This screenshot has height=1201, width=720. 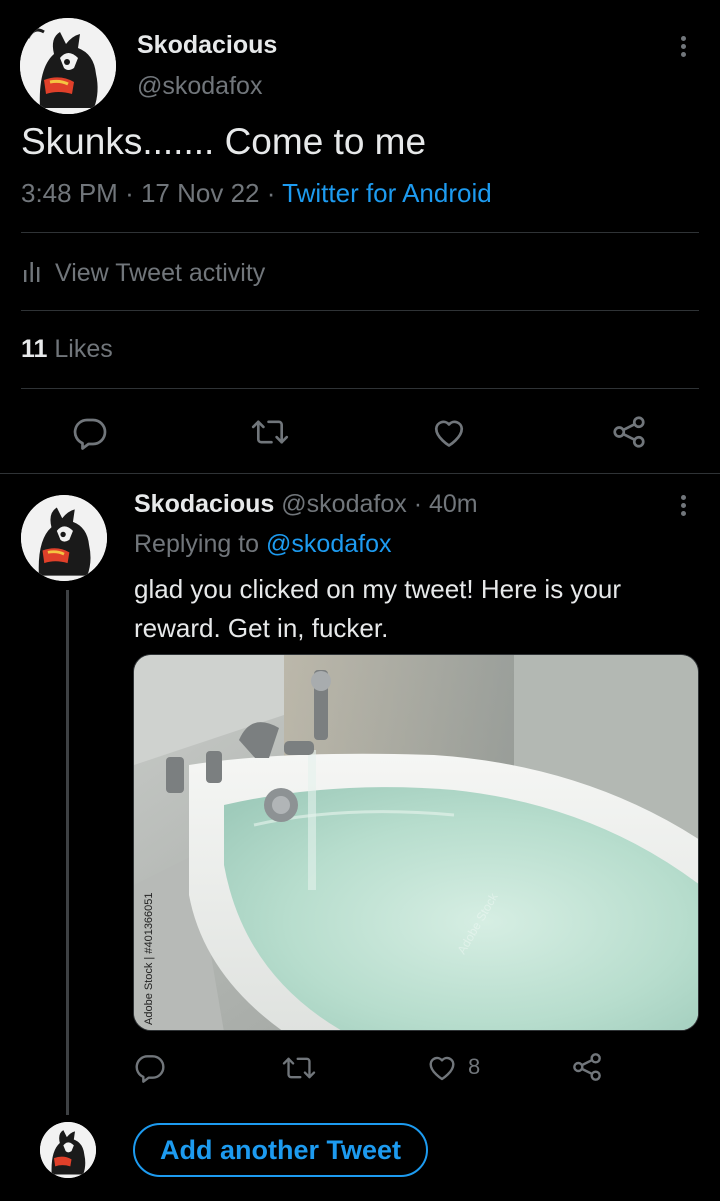 What do you see at coordinates (149, 958) in the screenshot?
I see `photo-watermark: Adobe Stock | #401366051` at bounding box center [149, 958].